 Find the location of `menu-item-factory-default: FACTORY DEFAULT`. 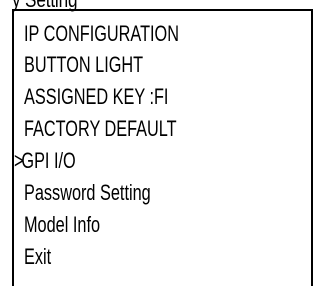

menu-item-factory-default: FACTORY DEFAULT is located at coordinates (100, 129).